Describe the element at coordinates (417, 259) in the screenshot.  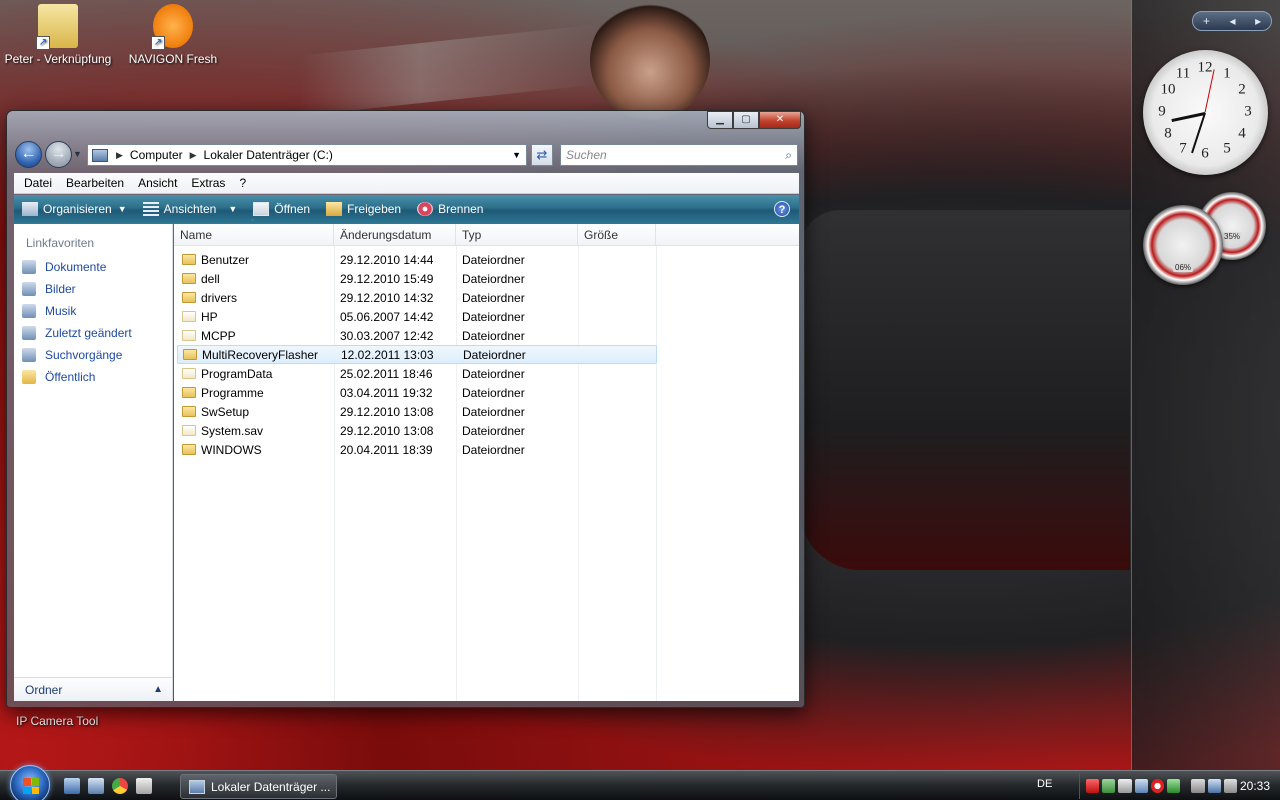
I see `table-row: Benutzer 29.12.2010 14:44 Dateiordner` at that location.